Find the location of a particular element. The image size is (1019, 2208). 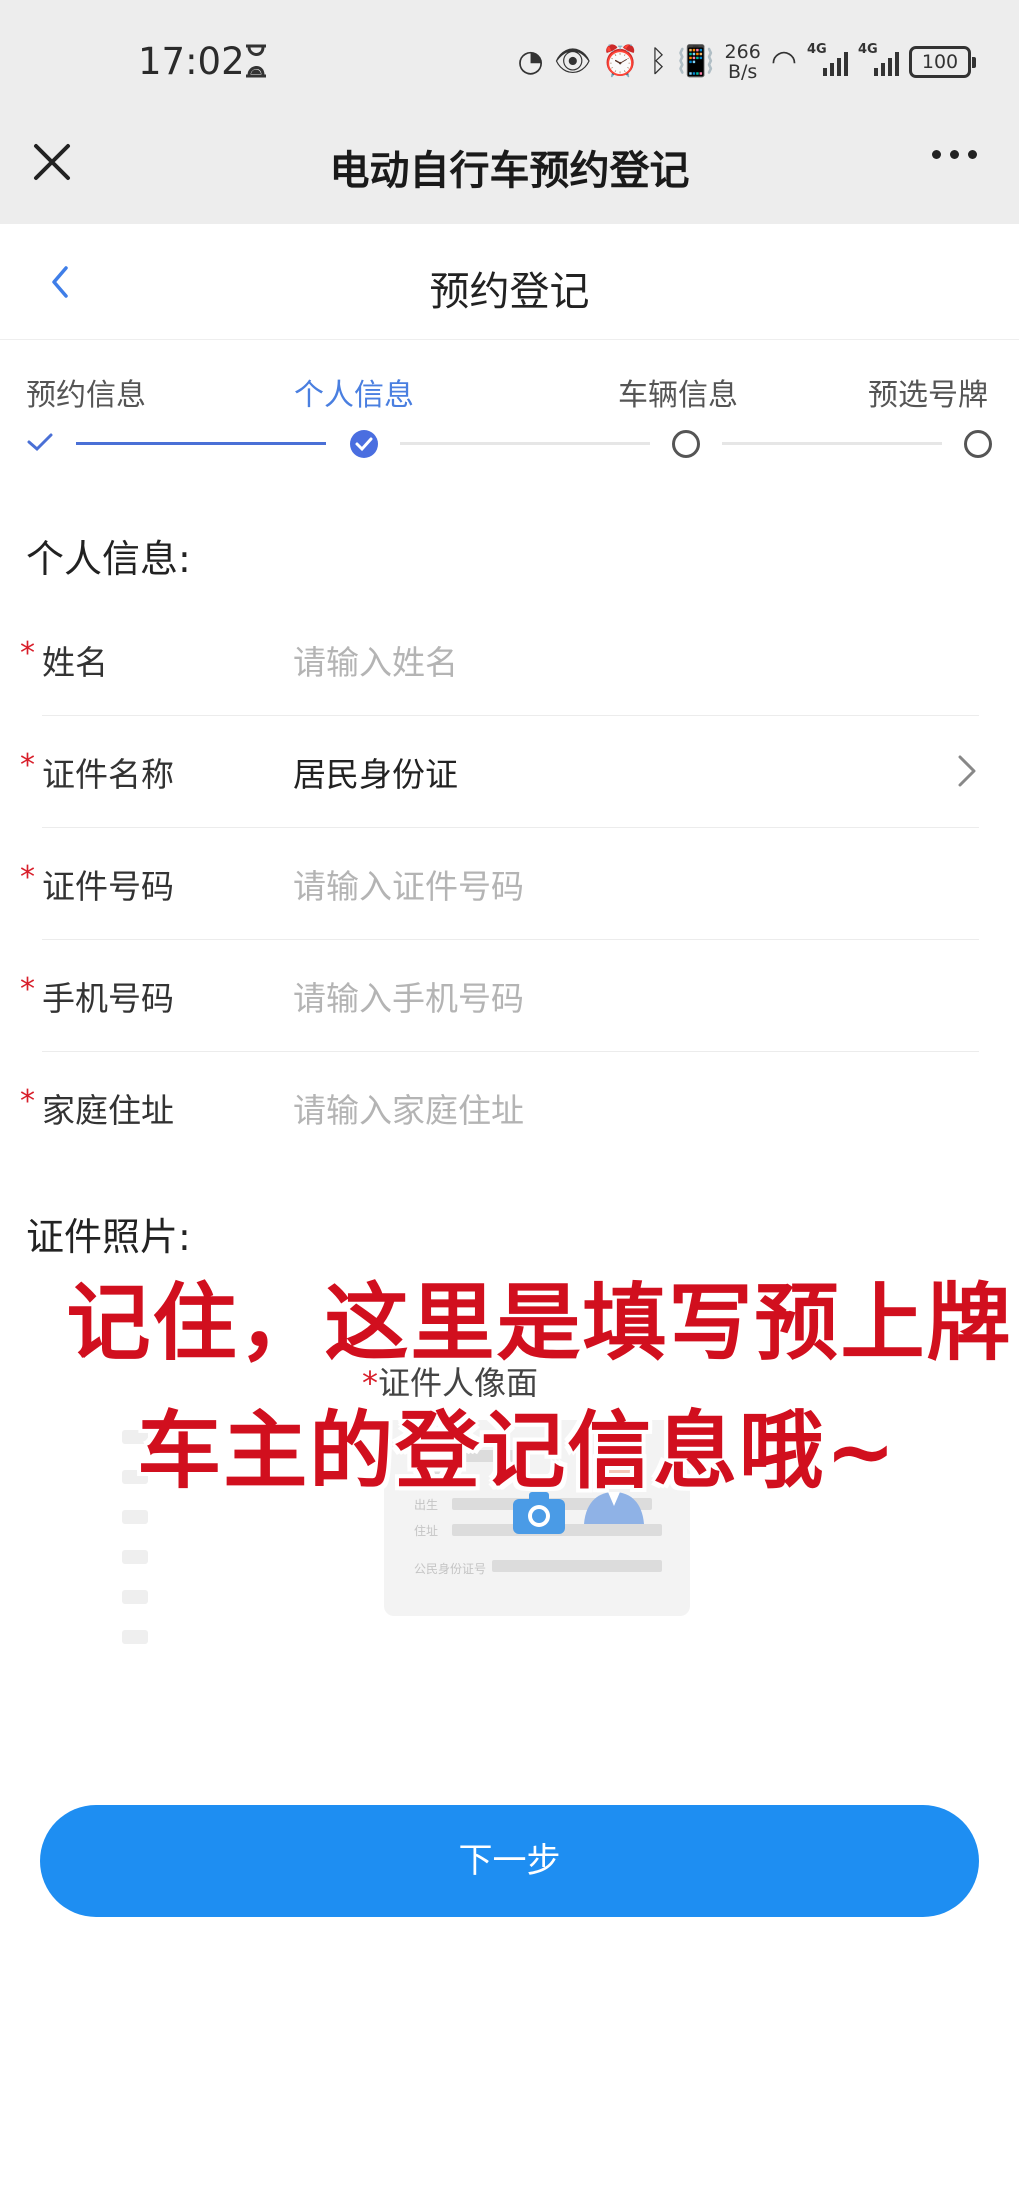

chevron-right-icon is located at coordinates (967, 771).